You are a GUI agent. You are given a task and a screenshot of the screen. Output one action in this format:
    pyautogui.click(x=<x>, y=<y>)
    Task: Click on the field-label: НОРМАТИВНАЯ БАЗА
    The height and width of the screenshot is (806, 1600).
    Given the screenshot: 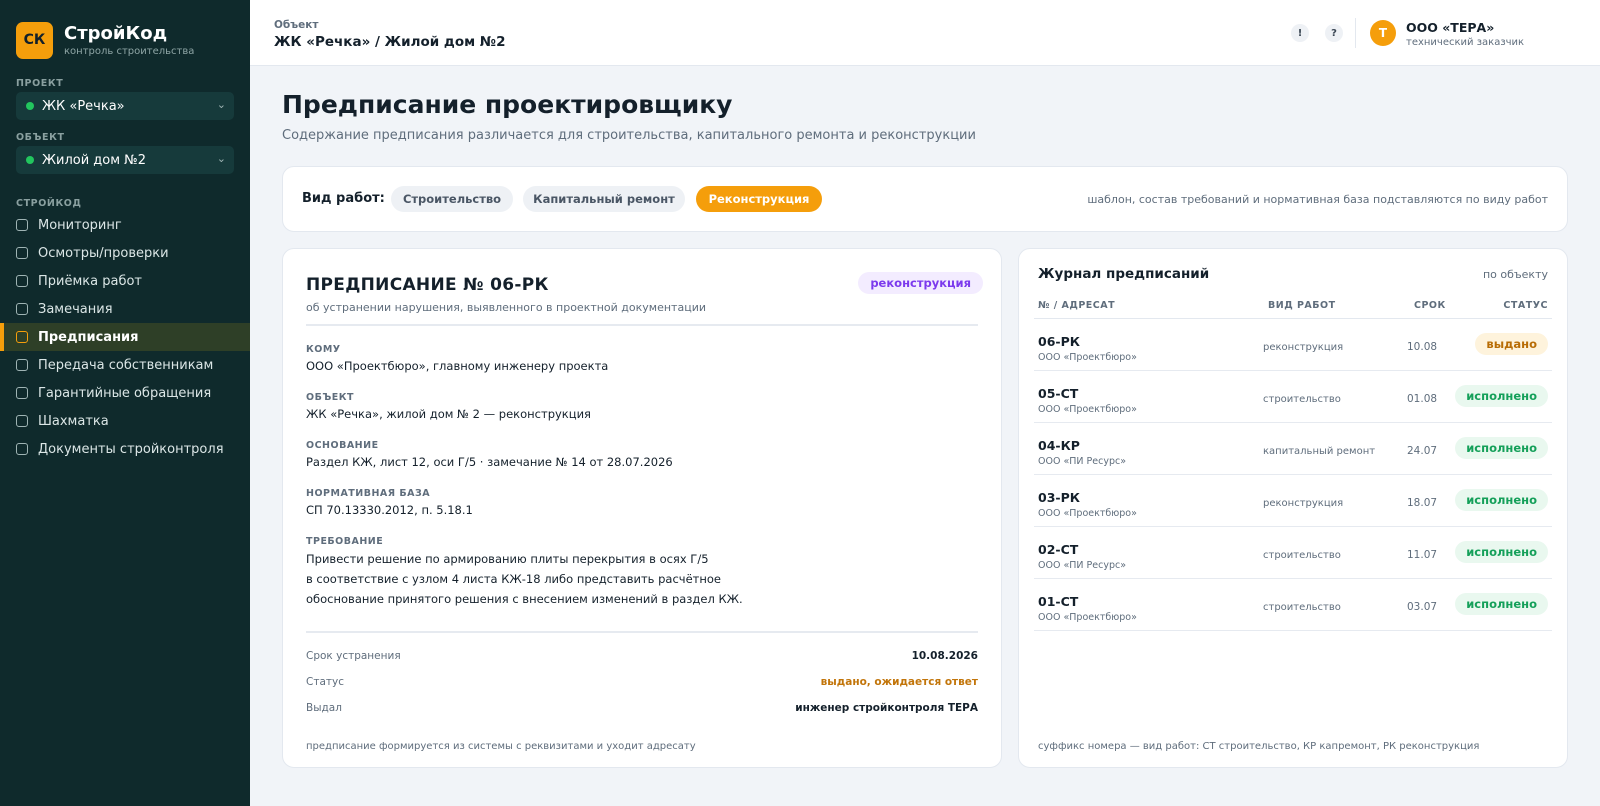 What is the action you would take?
    pyautogui.click(x=368, y=493)
    